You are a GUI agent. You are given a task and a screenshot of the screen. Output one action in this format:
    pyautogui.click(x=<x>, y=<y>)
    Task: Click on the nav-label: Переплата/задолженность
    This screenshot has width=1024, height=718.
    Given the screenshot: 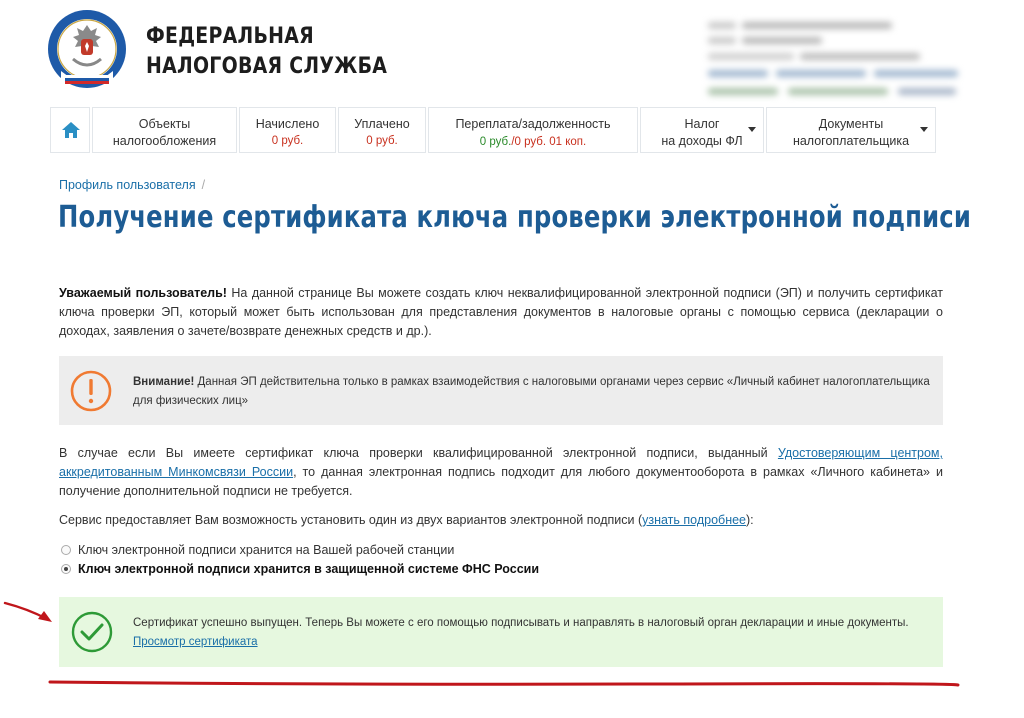 What is the action you would take?
    pyautogui.click(x=533, y=124)
    